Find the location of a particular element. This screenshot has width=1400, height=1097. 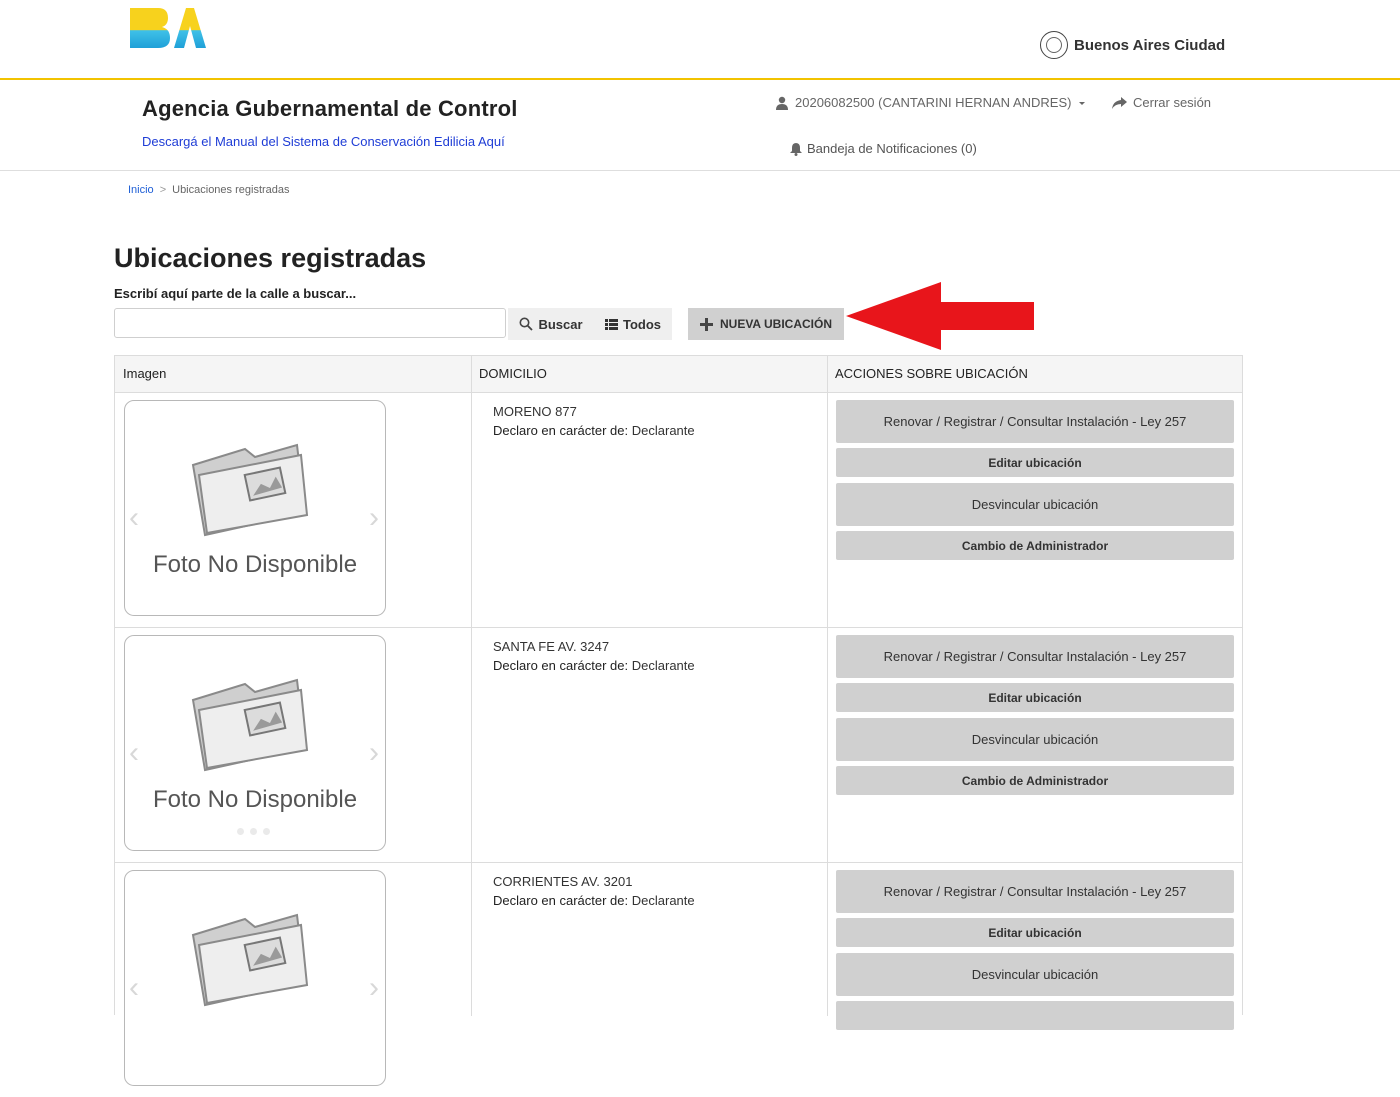

logout-link: Cerrar sesión is located at coordinates (1161, 102).